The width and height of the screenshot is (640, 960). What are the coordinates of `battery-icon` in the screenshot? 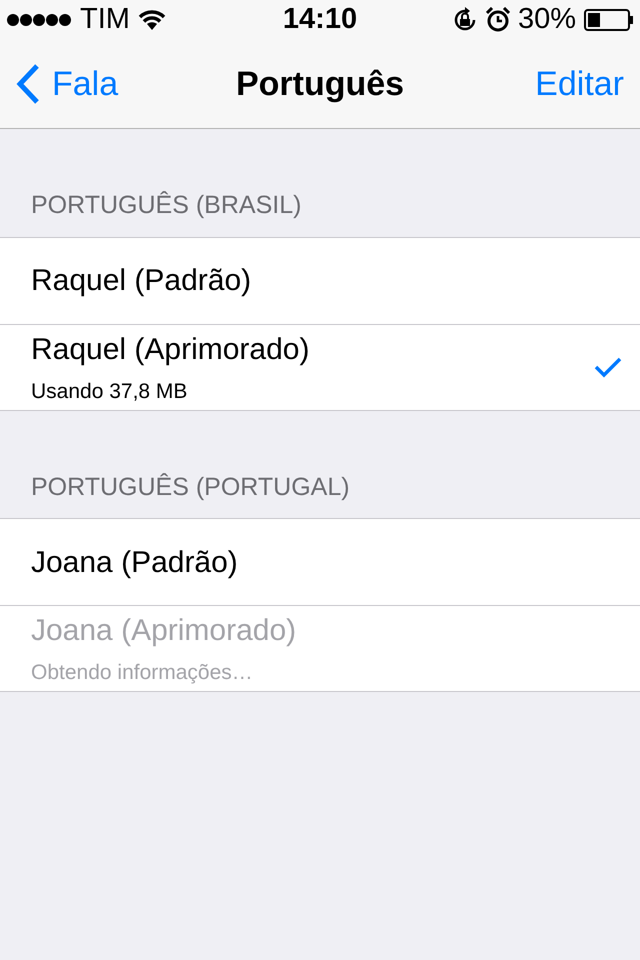 It's located at (609, 20).